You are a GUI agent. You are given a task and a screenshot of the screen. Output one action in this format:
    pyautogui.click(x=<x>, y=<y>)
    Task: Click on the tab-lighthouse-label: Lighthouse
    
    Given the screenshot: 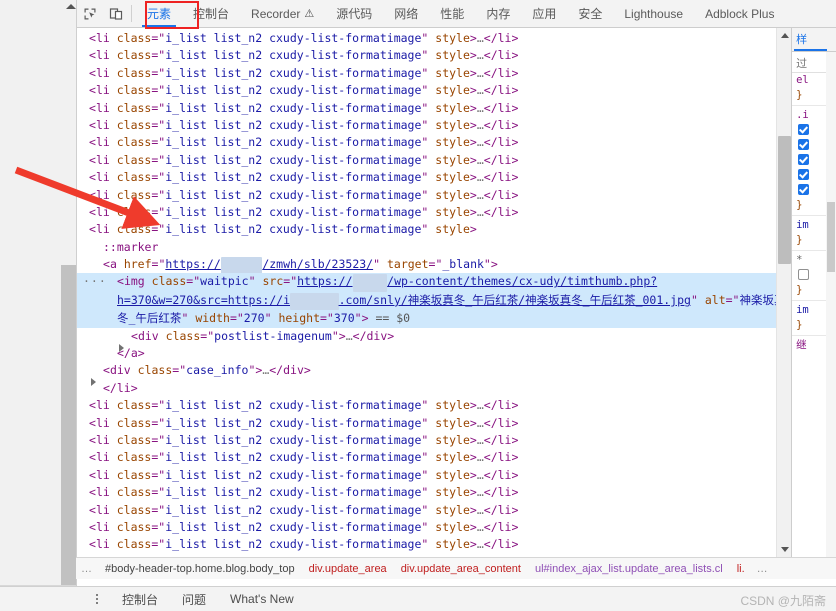 What is the action you would take?
    pyautogui.click(x=654, y=13)
    